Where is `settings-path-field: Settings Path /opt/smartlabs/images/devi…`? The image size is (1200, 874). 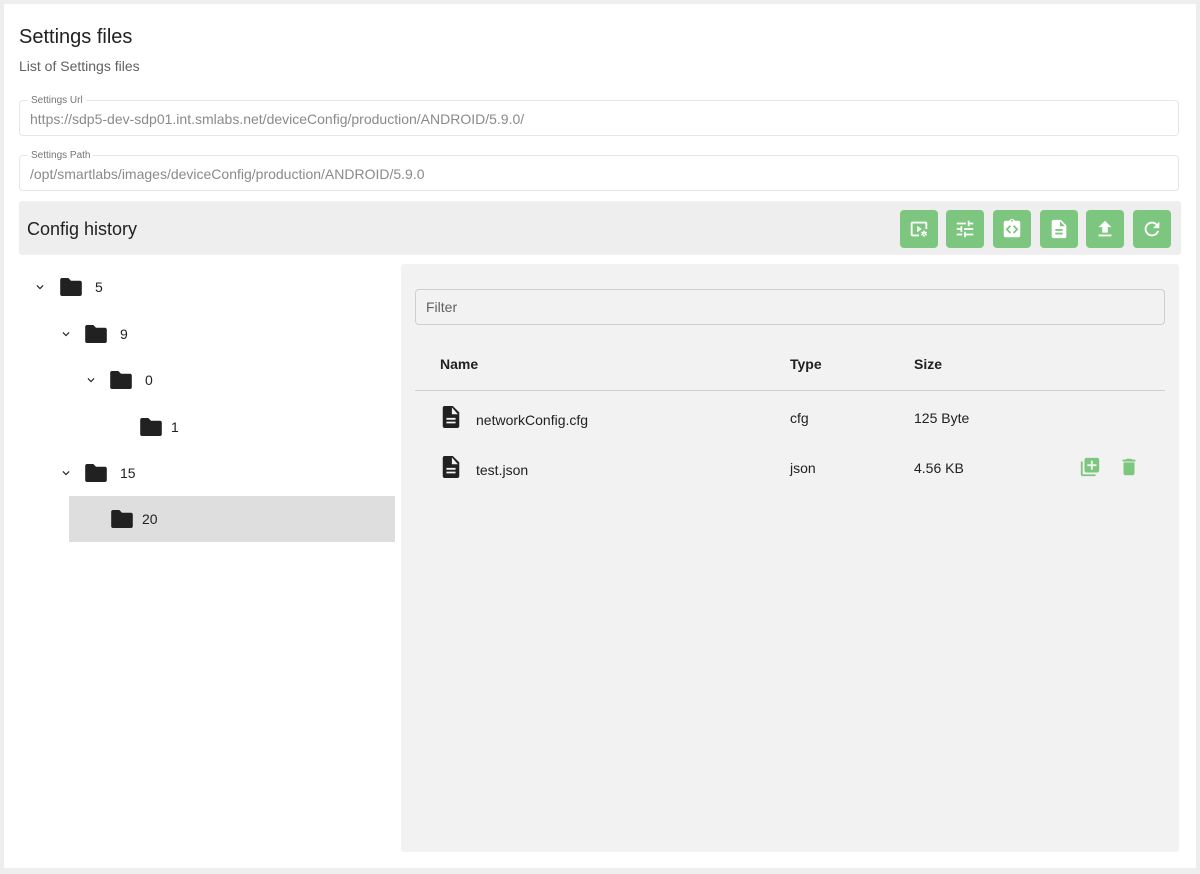 settings-path-field: Settings Path /opt/smartlabs/images/devi… is located at coordinates (599, 170).